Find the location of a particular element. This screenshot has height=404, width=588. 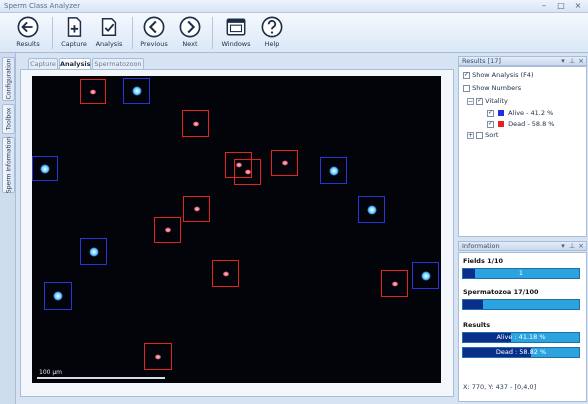

next-button: Next is located at coordinates (190, 33).